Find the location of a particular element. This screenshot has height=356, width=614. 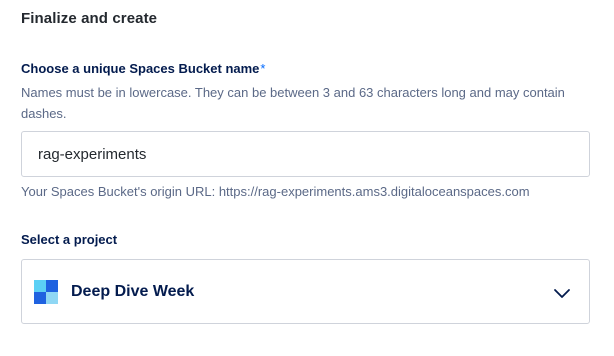

bucket-name-label: Choose a unique Spaces Bucket name* is located at coordinates (143, 68).